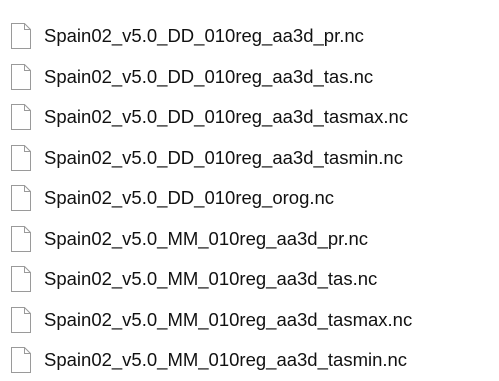  What do you see at coordinates (226, 116) in the screenshot?
I see `file-name: Spain02_v5.0_DD_010reg_aa3d_tasmax.nc` at bounding box center [226, 116].